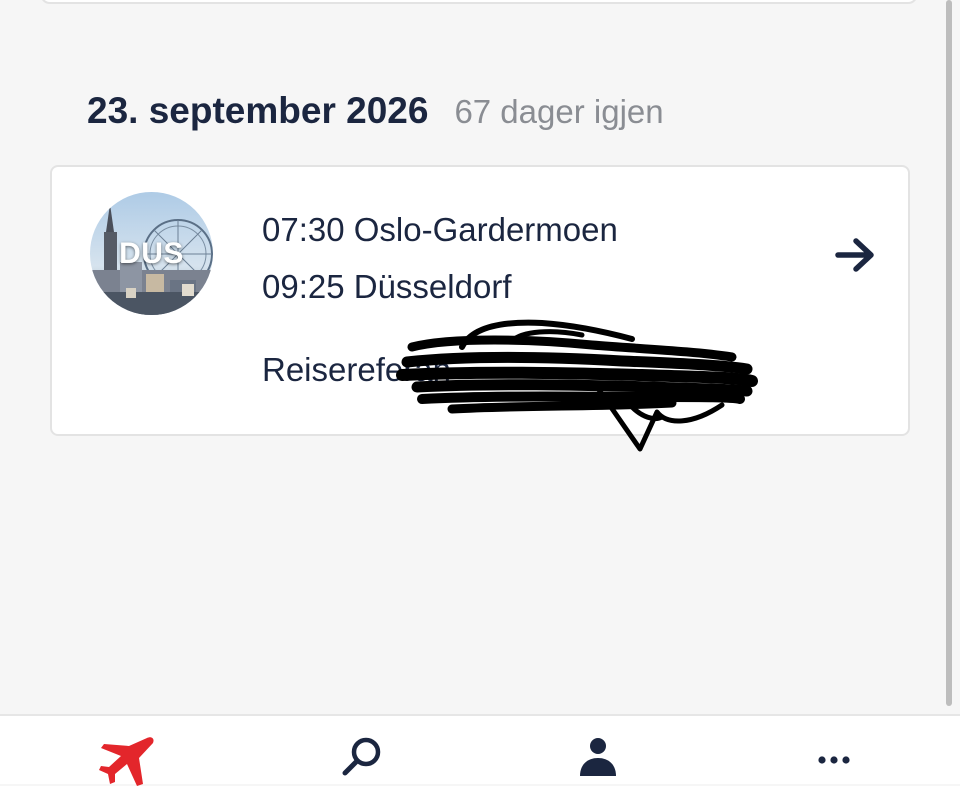  What do you see at coordinates (480, 750) in the screenshot?
I see `bottom-navigation` at bounding box center [480, 750].